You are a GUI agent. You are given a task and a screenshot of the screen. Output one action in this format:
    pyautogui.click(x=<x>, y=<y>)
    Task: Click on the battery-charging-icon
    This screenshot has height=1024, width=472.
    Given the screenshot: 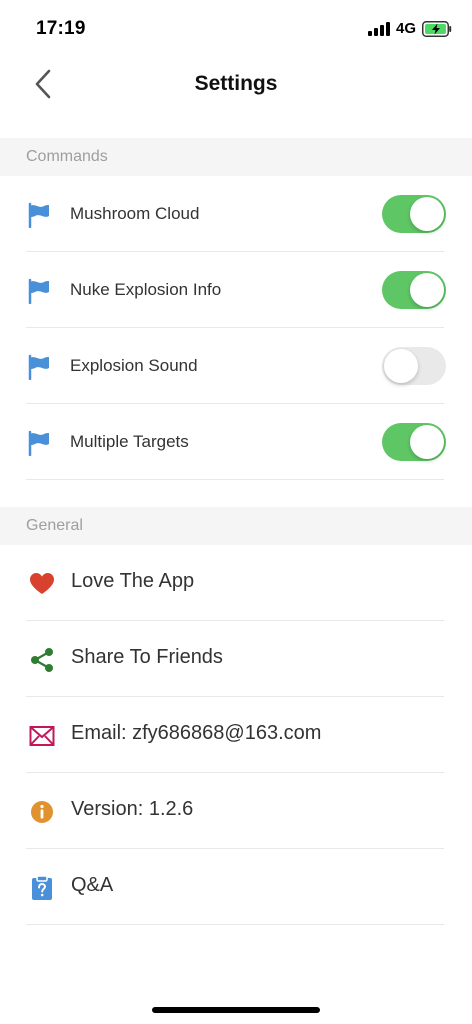 What is the action you would take?
    pyautogui.click(x=437, y=28)
    